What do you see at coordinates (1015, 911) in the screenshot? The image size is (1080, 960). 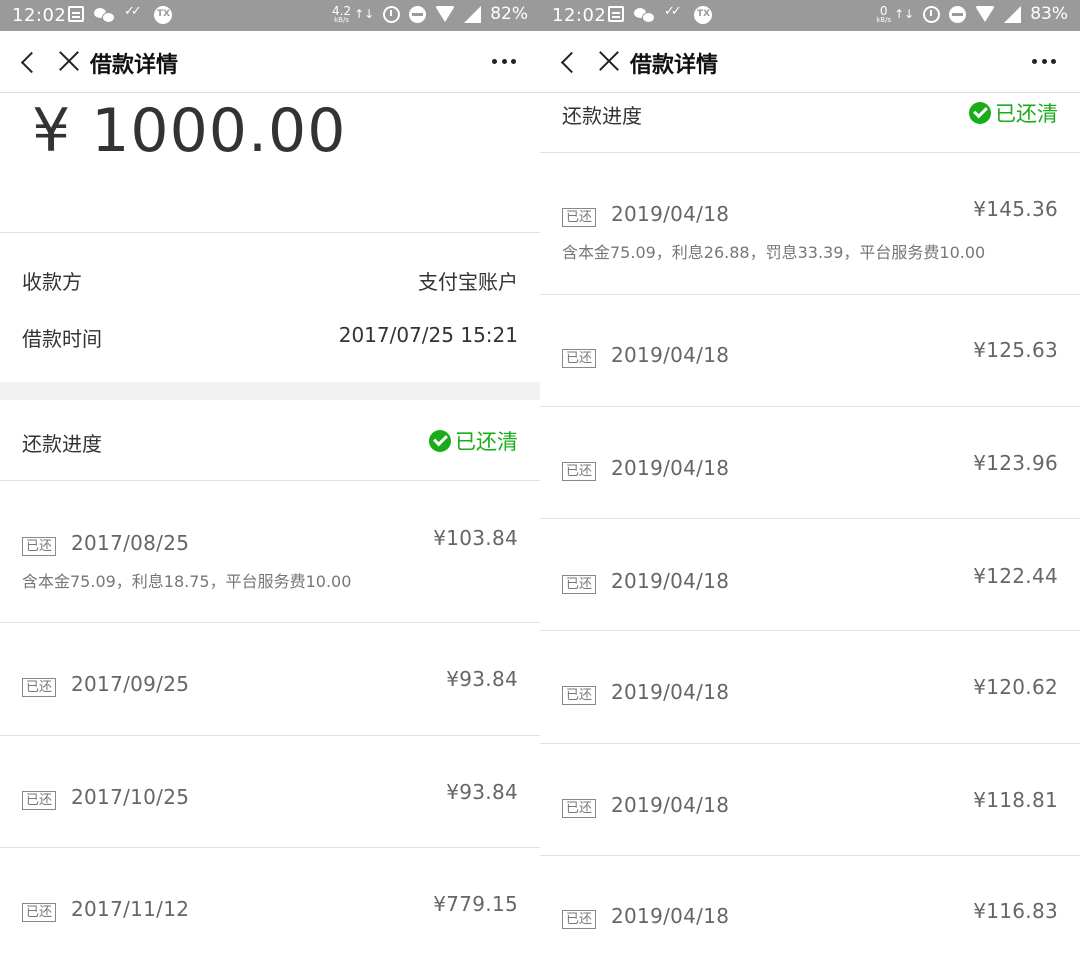 I see `payment-amount: ¥116.83` at bounding box center [1015, 911].